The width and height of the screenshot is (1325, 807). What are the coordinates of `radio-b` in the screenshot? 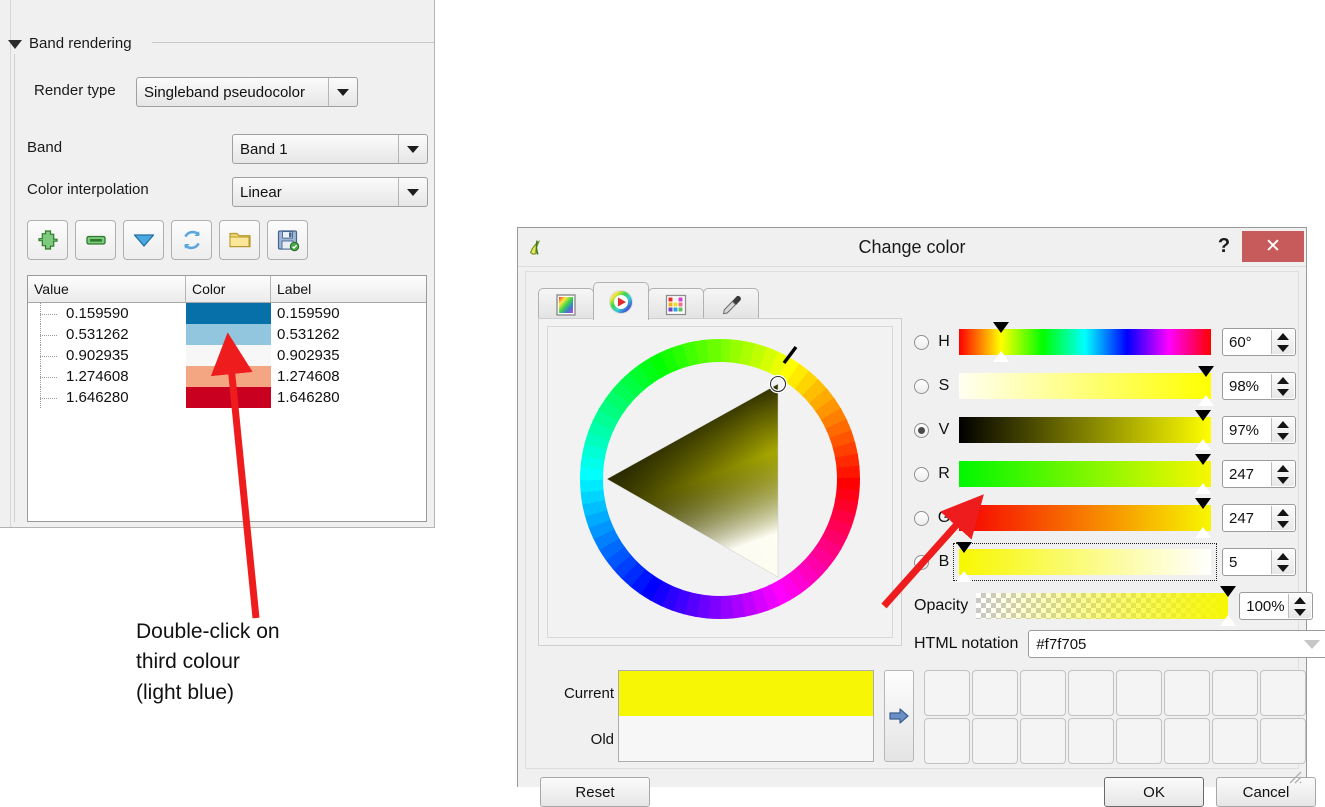 It's located at (921, 562).